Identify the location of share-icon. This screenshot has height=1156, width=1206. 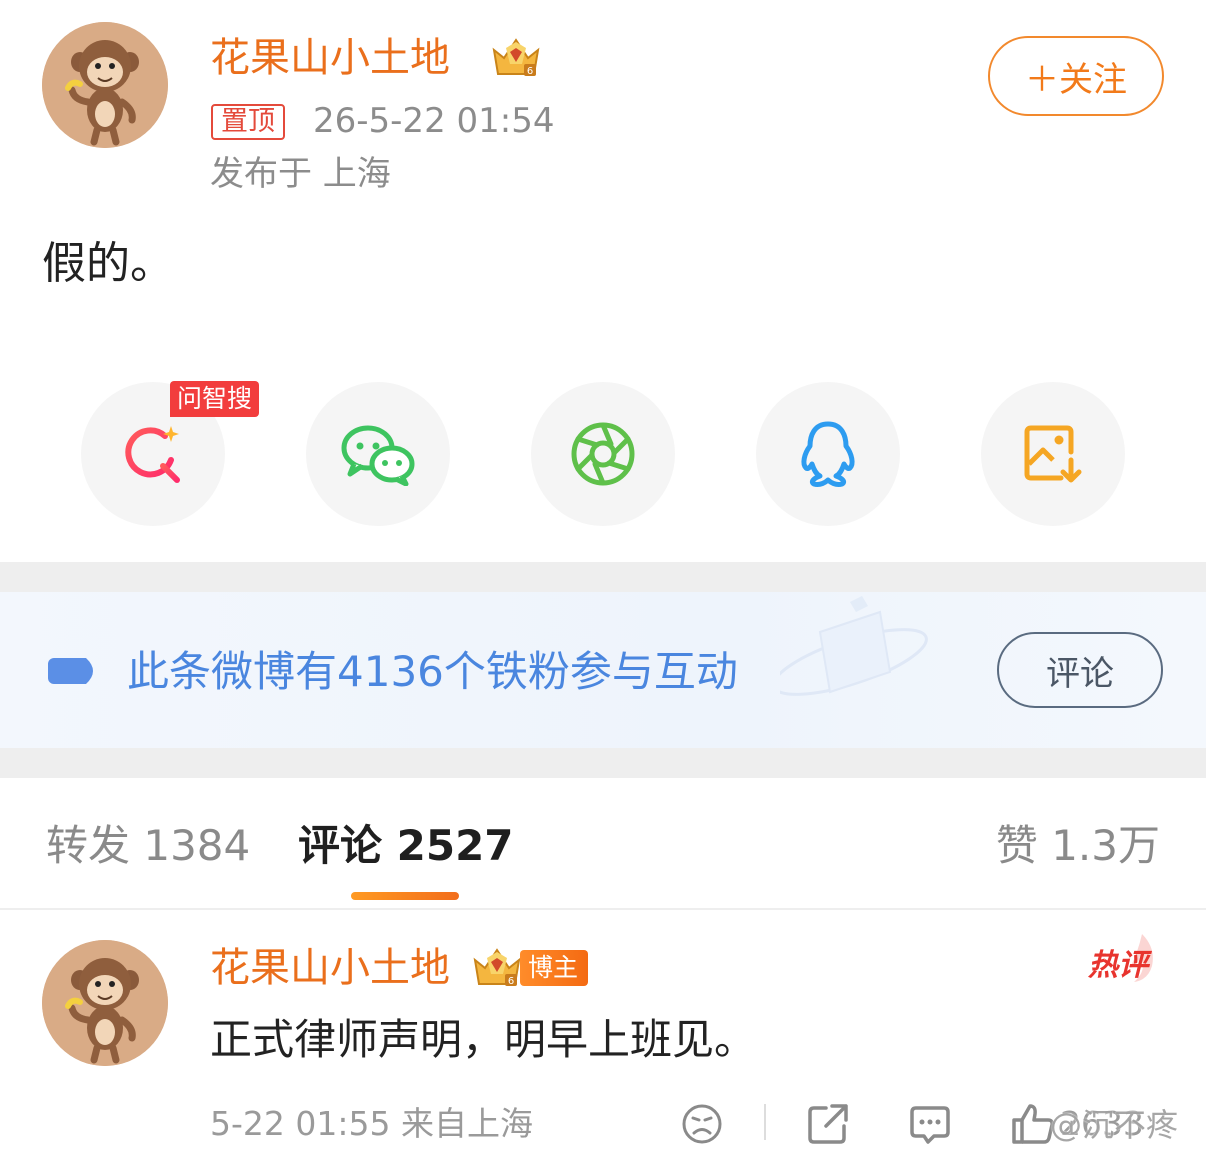
(828, 1124).